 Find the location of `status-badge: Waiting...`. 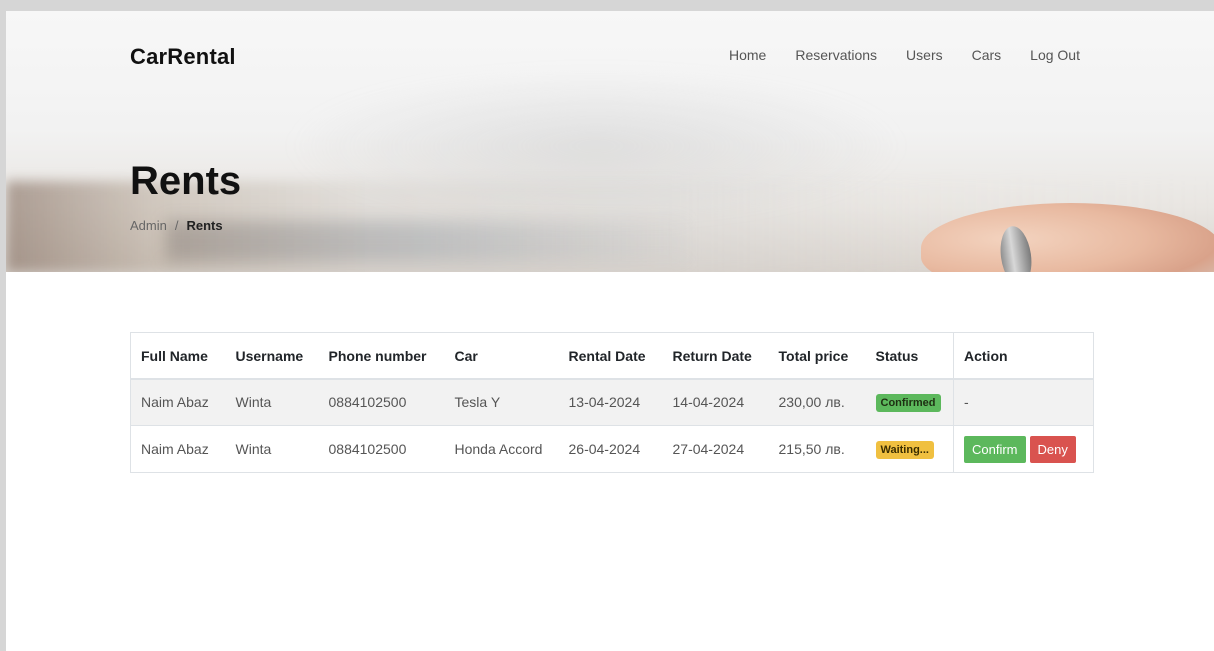

status-badge: Waiting... is located at coordinates (904, 449).